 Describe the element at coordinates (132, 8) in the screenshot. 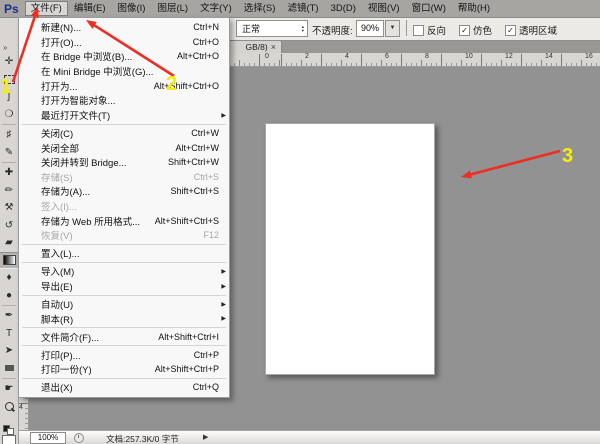

I see `menubar-item-图像(I): 图像(I)` at that location.